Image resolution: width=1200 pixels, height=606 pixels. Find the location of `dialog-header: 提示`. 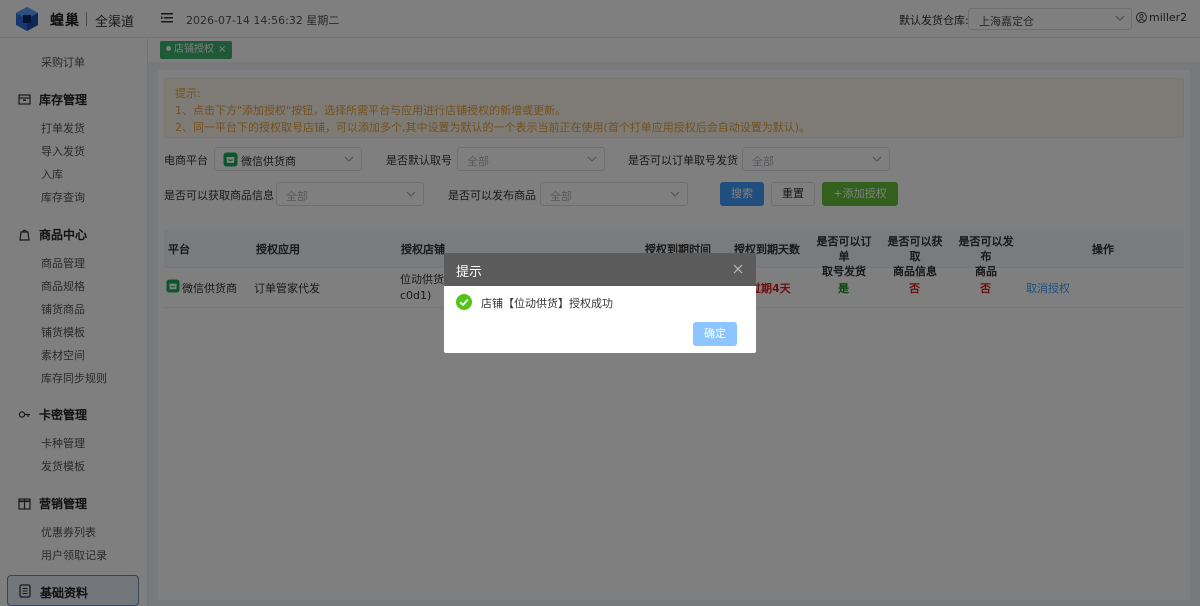

dialog-header: 提示 is located at coordinates (600, 269).